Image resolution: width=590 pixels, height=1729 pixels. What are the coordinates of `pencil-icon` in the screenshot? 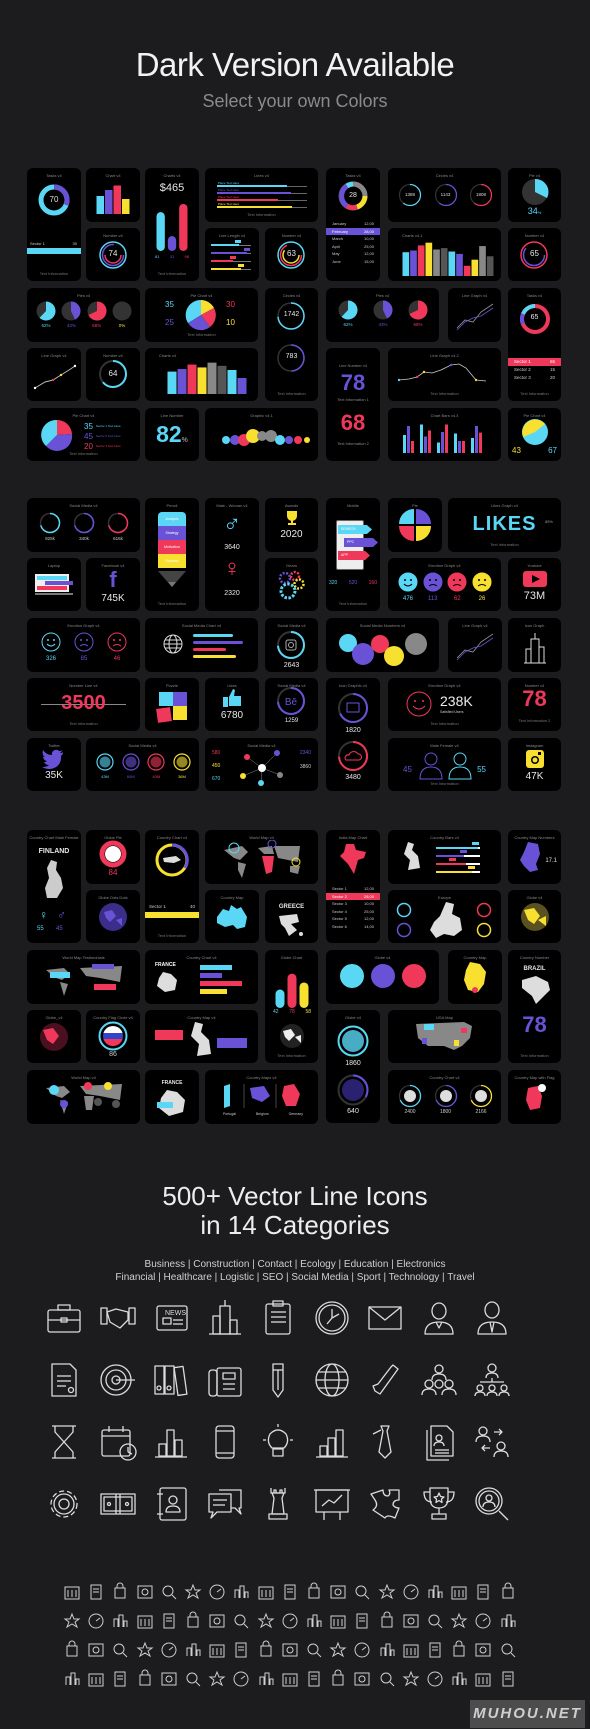 It's located at (278, 1380).